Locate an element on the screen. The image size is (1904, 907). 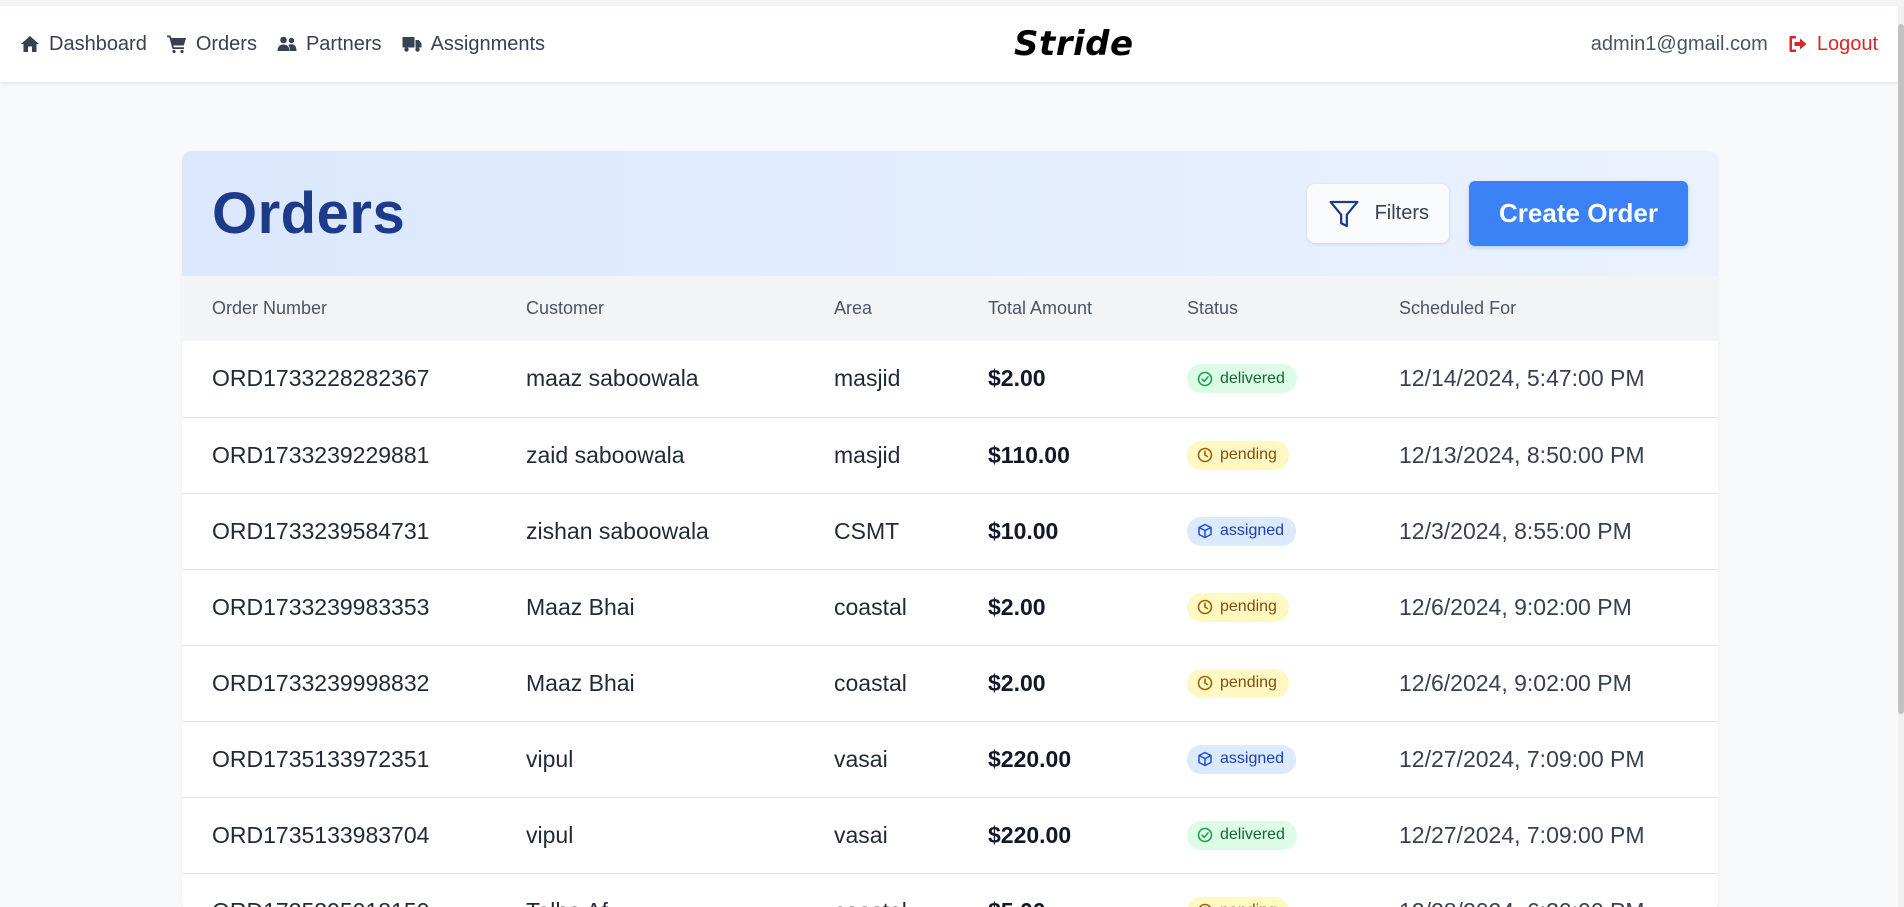
check-circle-icon is located at coordinates (1205, 379).